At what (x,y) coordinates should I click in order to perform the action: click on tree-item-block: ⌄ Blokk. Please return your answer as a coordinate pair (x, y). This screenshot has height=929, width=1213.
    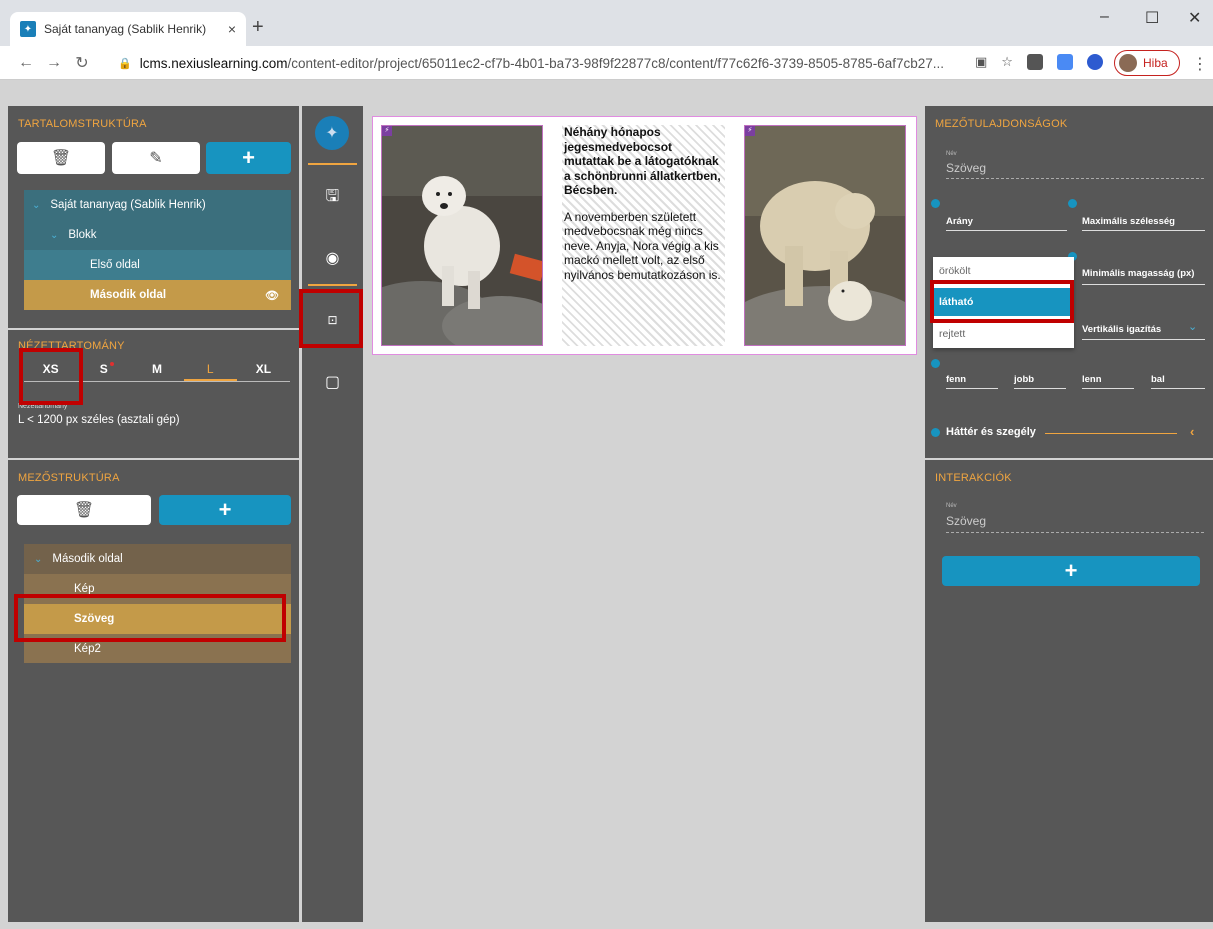
    Looking at the image, I should click on (157, 235).